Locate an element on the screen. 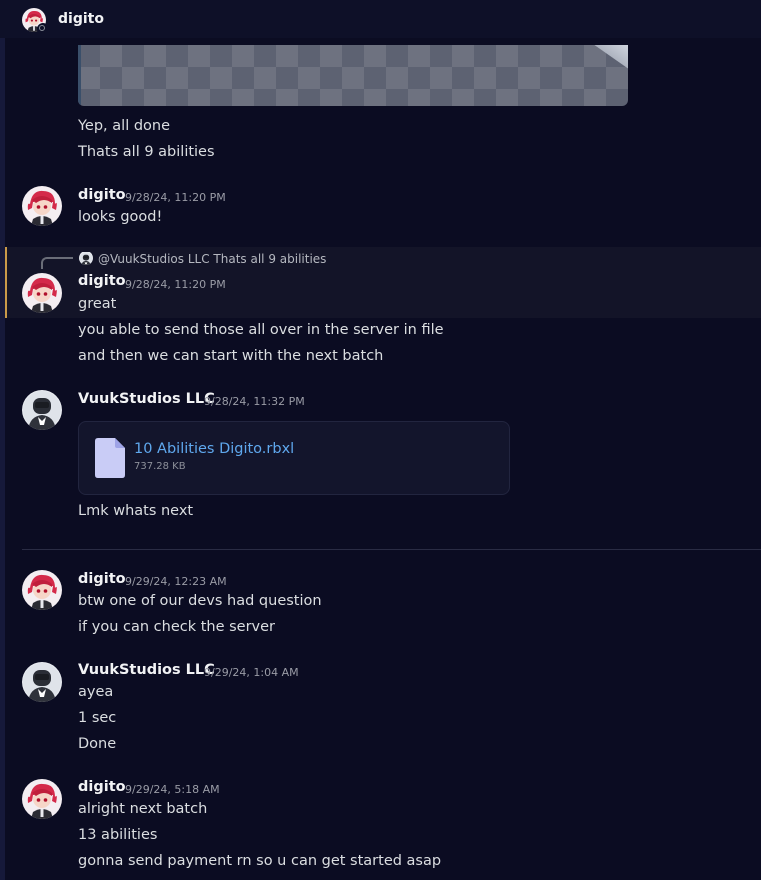 The image size is (761, 880). header-username: digito is located at coordinates (81, 19).